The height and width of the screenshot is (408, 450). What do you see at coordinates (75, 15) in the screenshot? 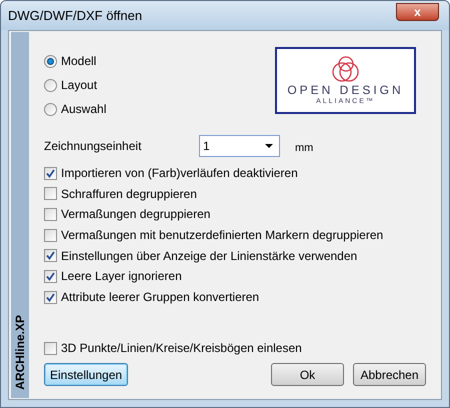
I see `window-title: DWG/DWF/DXF öffnen` at bounding box center [75, 15].